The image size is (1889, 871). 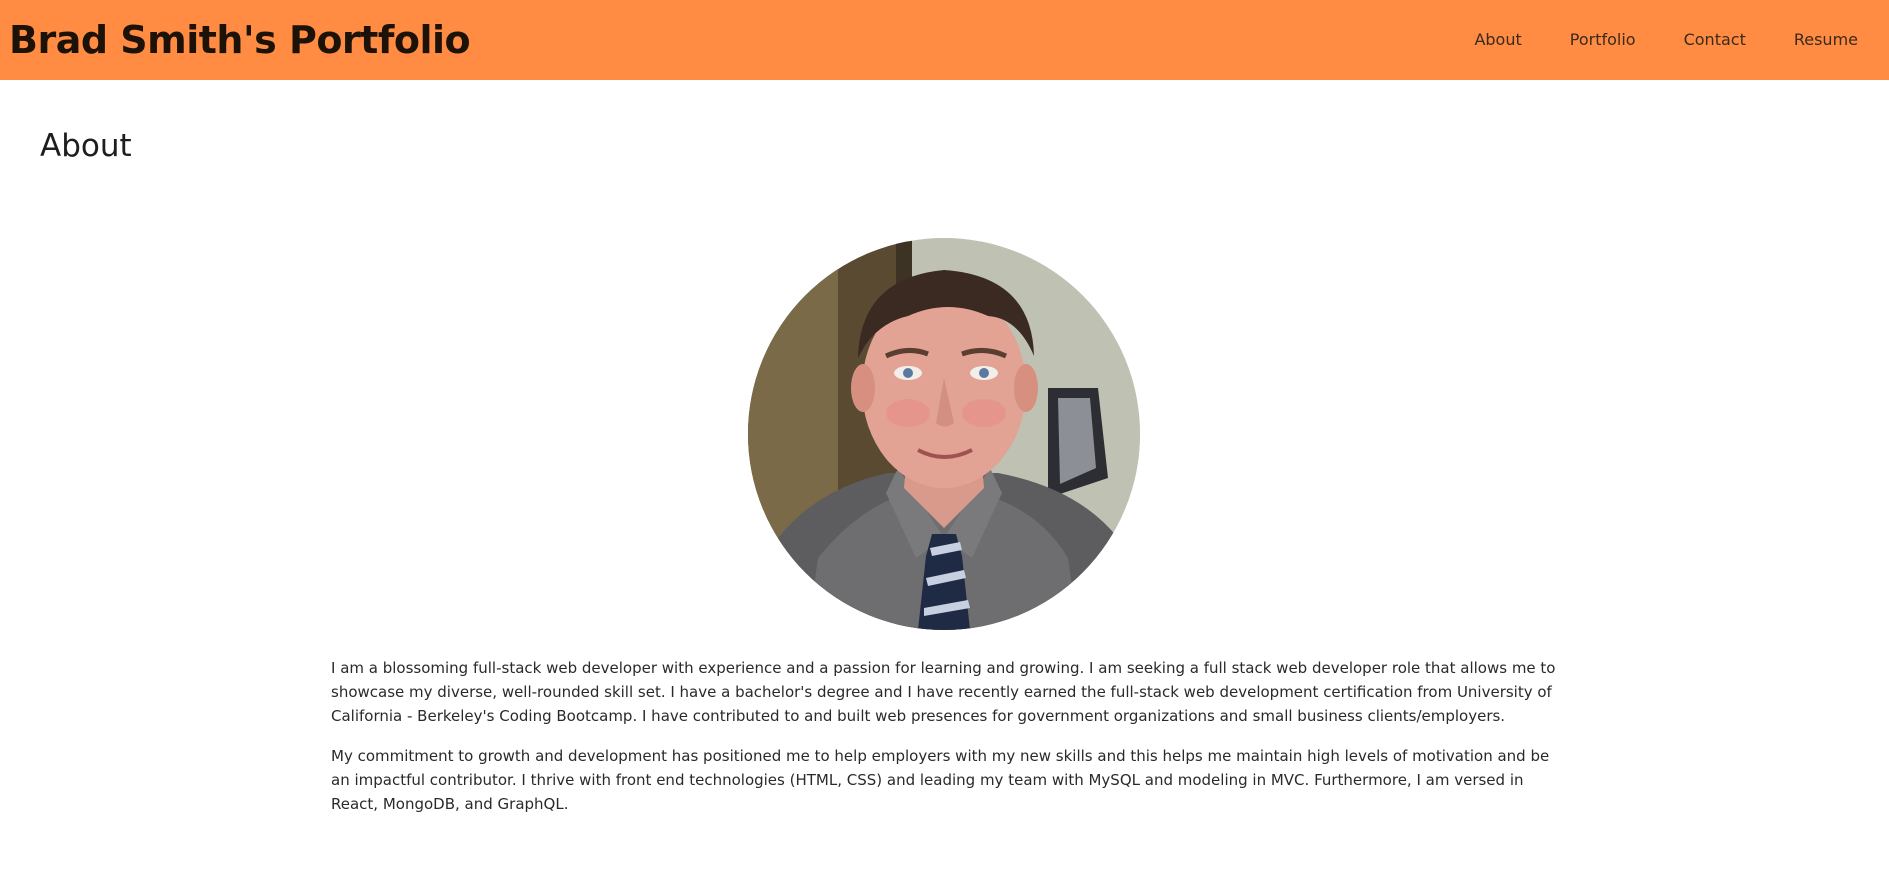 What do you see at coordinates (1814, 40) in the screenshot?
I see `nav-link-resume: Resume` at bounding box center [1814, 40].